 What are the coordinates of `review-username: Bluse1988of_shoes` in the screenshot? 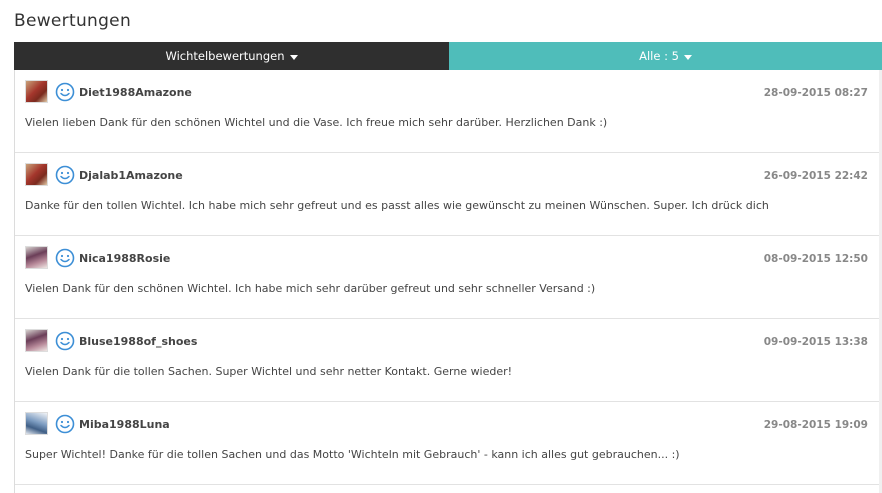 It's located at (138, 341).